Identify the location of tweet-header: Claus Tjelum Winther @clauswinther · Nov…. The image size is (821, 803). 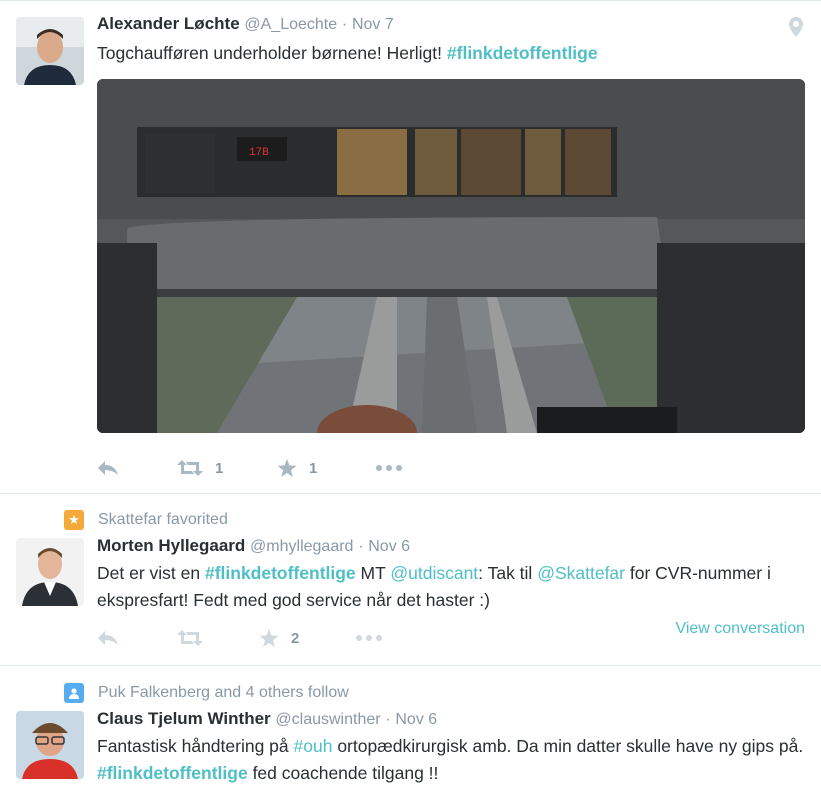
(451, 719).